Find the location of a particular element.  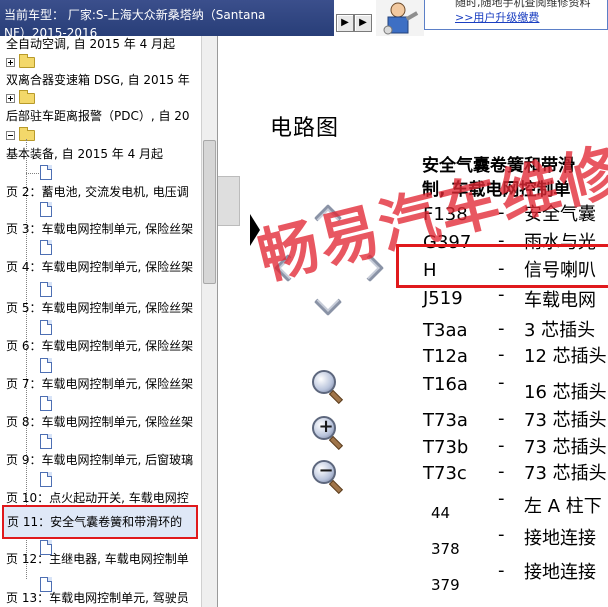

zoom-out-icon: − is located at coordinates (330, 478).